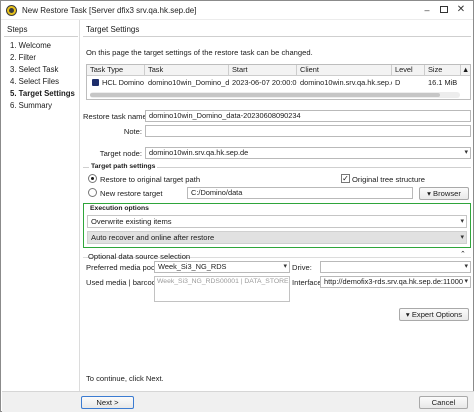 The image size is (474, 412). Describe the element at coordinates (125, 378) in the screenshot. I see `continue-hint: To continue, click Next.` at that location.